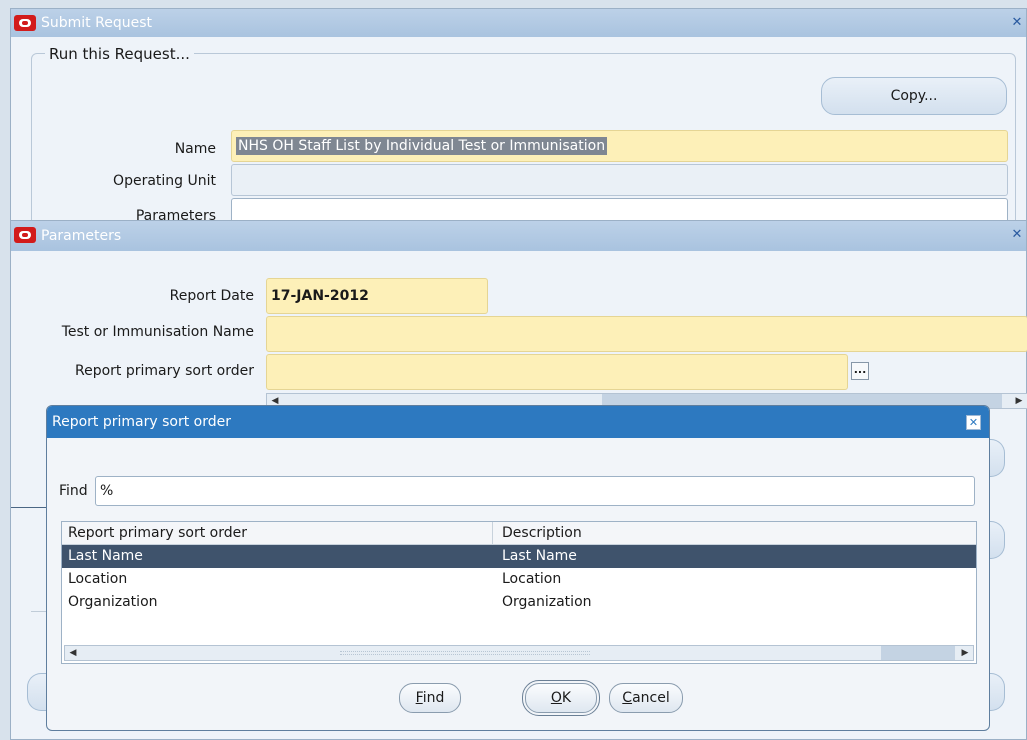 The height and width of the screenshot is (740, 1027). What do you see at coordinates (320, 296) in the screenshot?
I see `report-date-value: 17-JAN-2012` at bounding box center [320, 296].